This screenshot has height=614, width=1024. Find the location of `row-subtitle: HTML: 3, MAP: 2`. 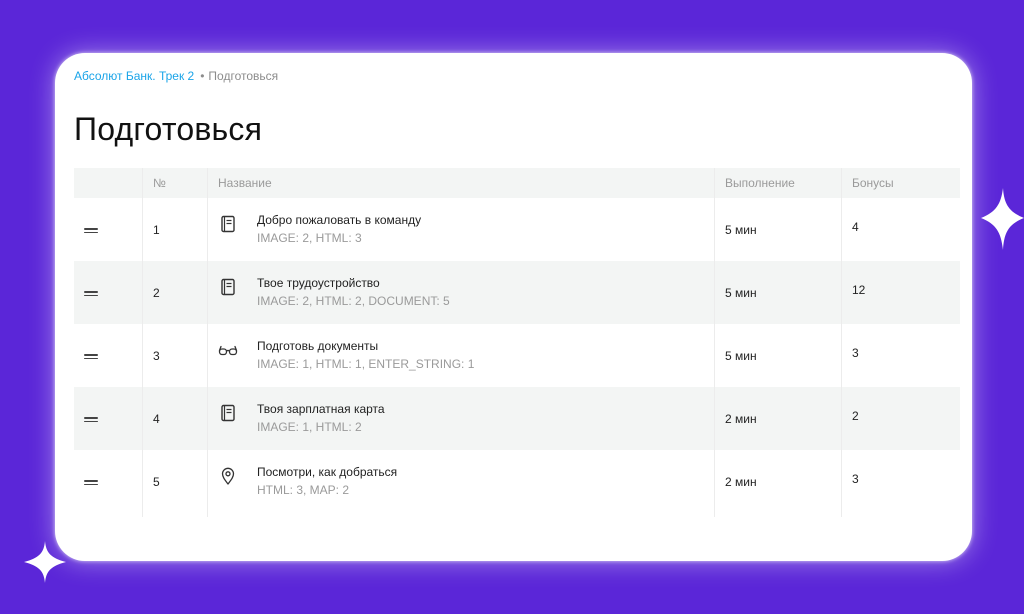

row-subtitle: HTML: 3, MAP: 2 is located at coordinates (303, 490).